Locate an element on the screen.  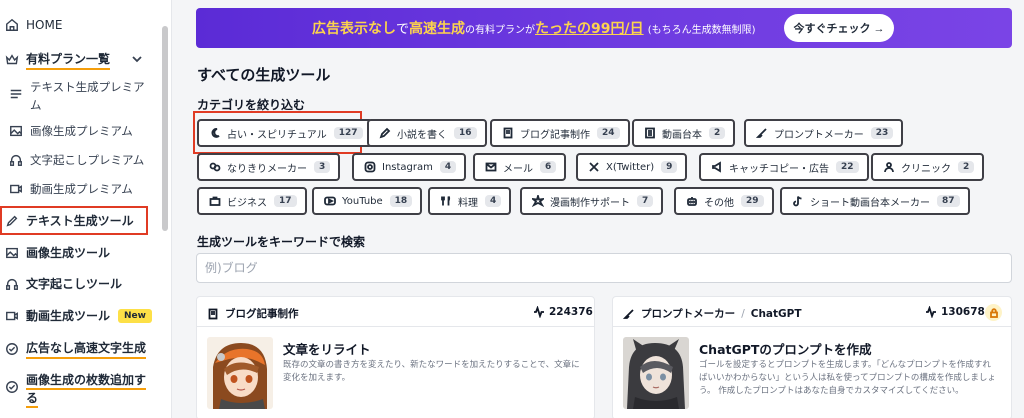
sidebar-item-label-wrap: 画像生成の枚数追加する is located at coordinates (86, 389).